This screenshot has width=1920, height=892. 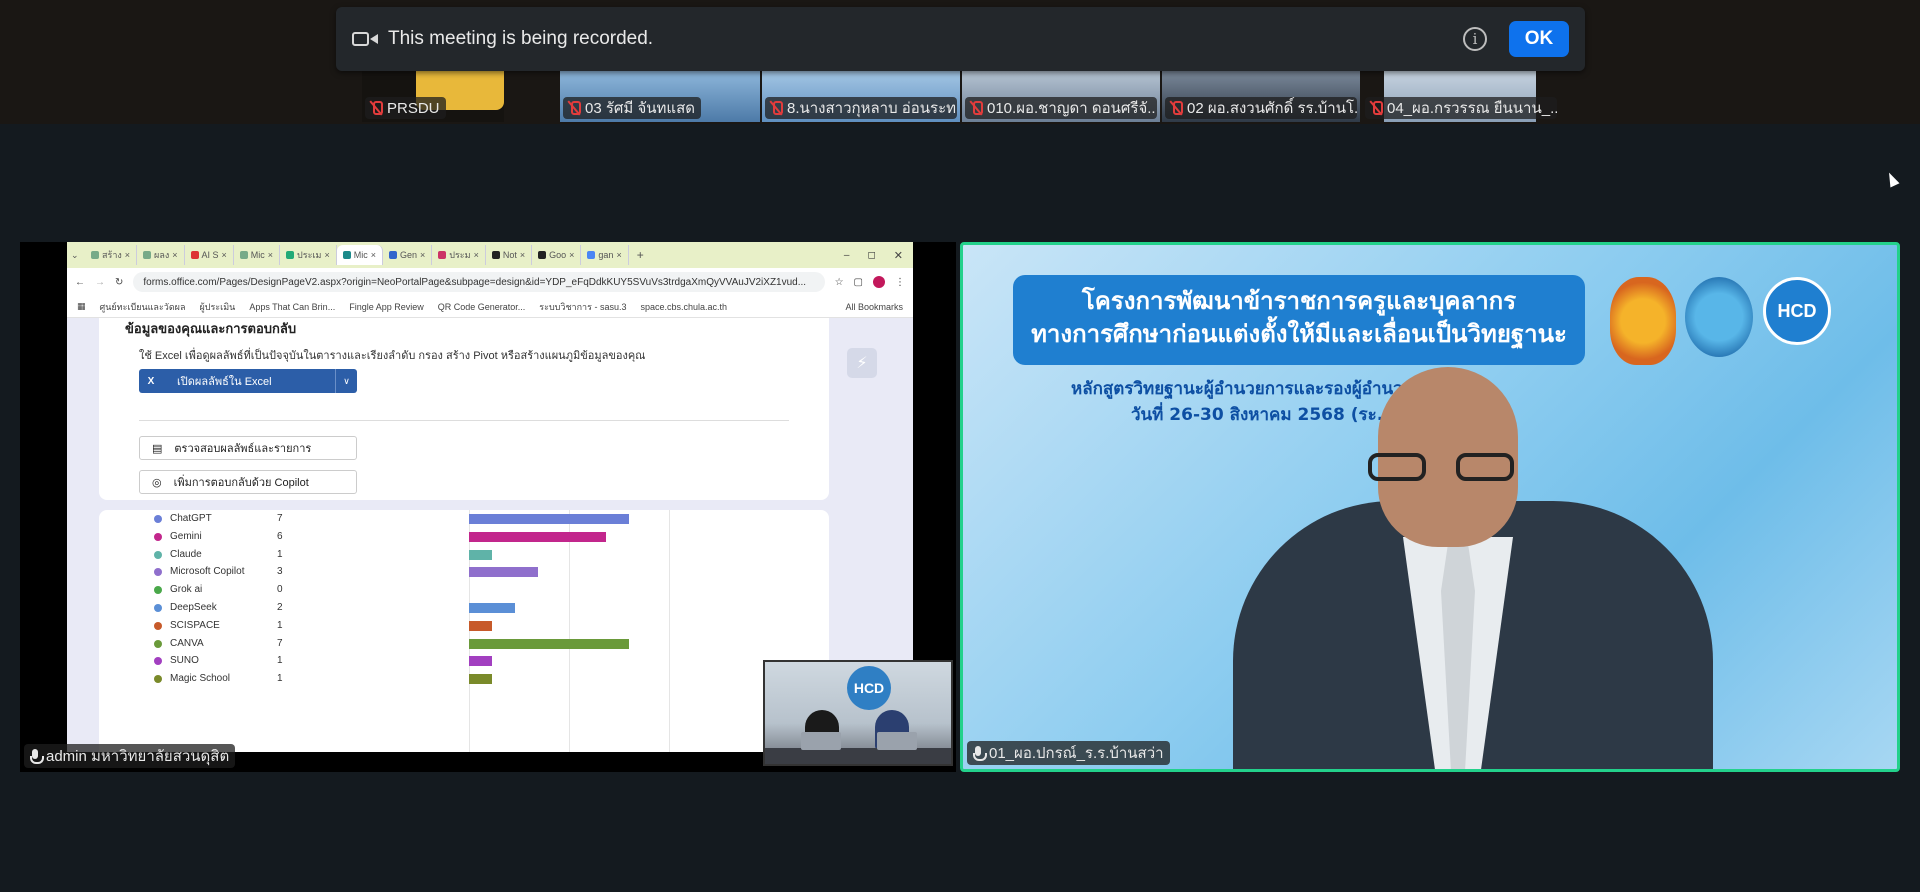 What do you see at coordinates (193, 607) in the screenshot?
I see `category-label: DeepSeek` at bounding box center [193, 607].